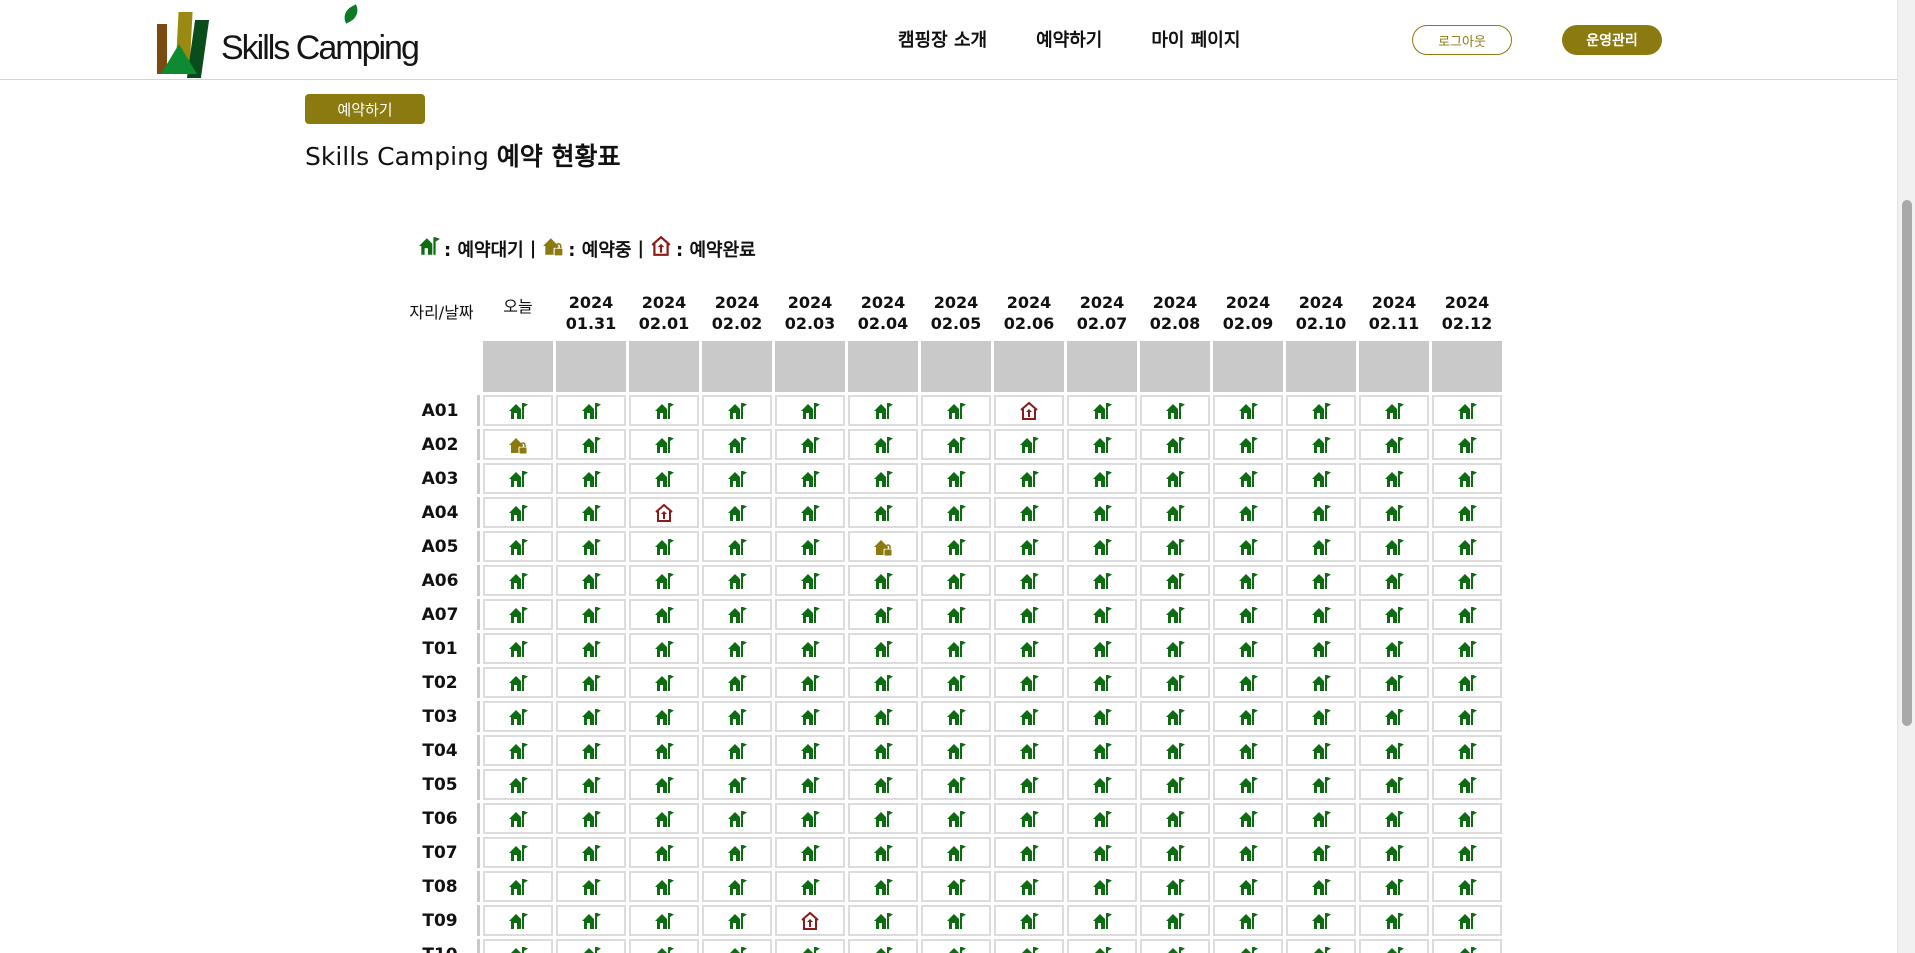 The width and height of the screenshot is (1915, 953). What do you see at coordinates (1612, 40) in the screenshot?
I see `admin-button: 운영관리` at bounding box center [1612, 40].